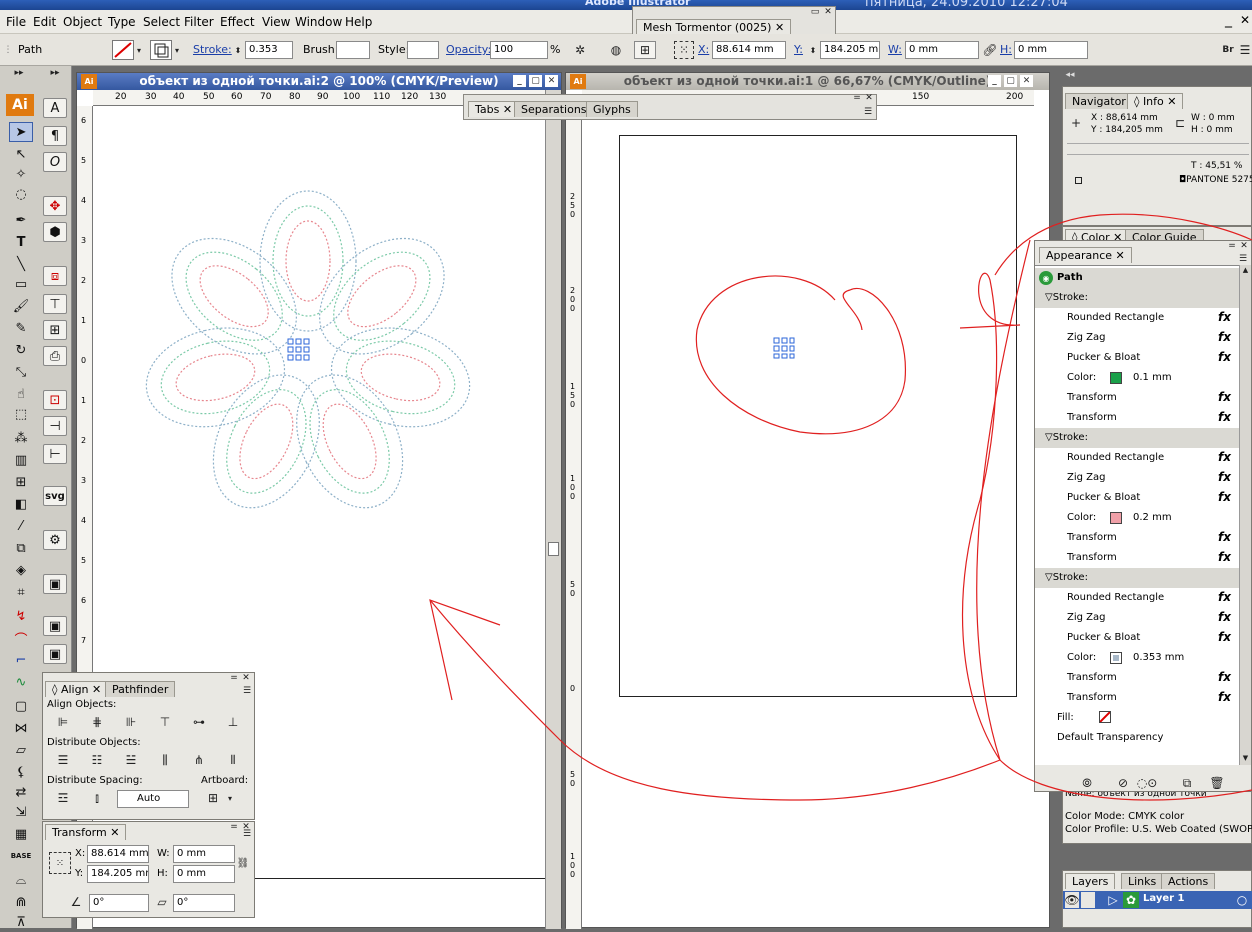 Image resolution: width=1252 pixels, height=932 pixels. I want to click on envelope-tool-icon: ⌓, so click(21, 880).